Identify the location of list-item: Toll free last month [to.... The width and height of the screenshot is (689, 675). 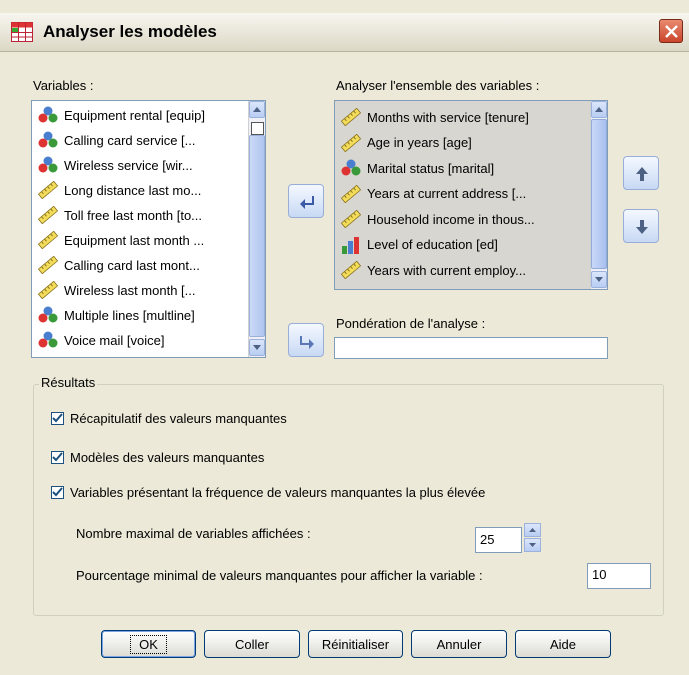
(120, 215).